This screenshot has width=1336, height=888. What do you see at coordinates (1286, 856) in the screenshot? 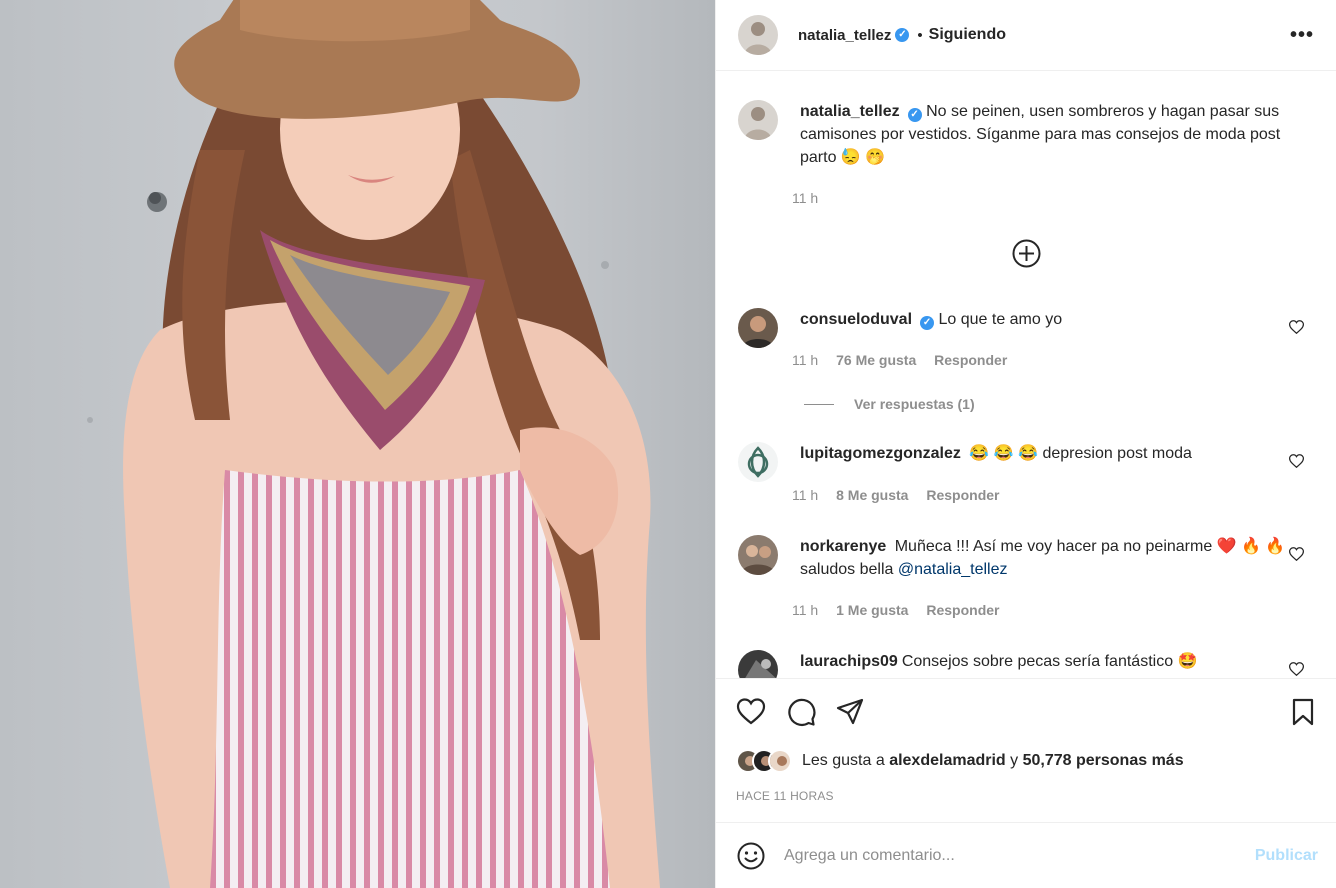
I see `publish-button: Publicar` at bounding box center [1286, 856].